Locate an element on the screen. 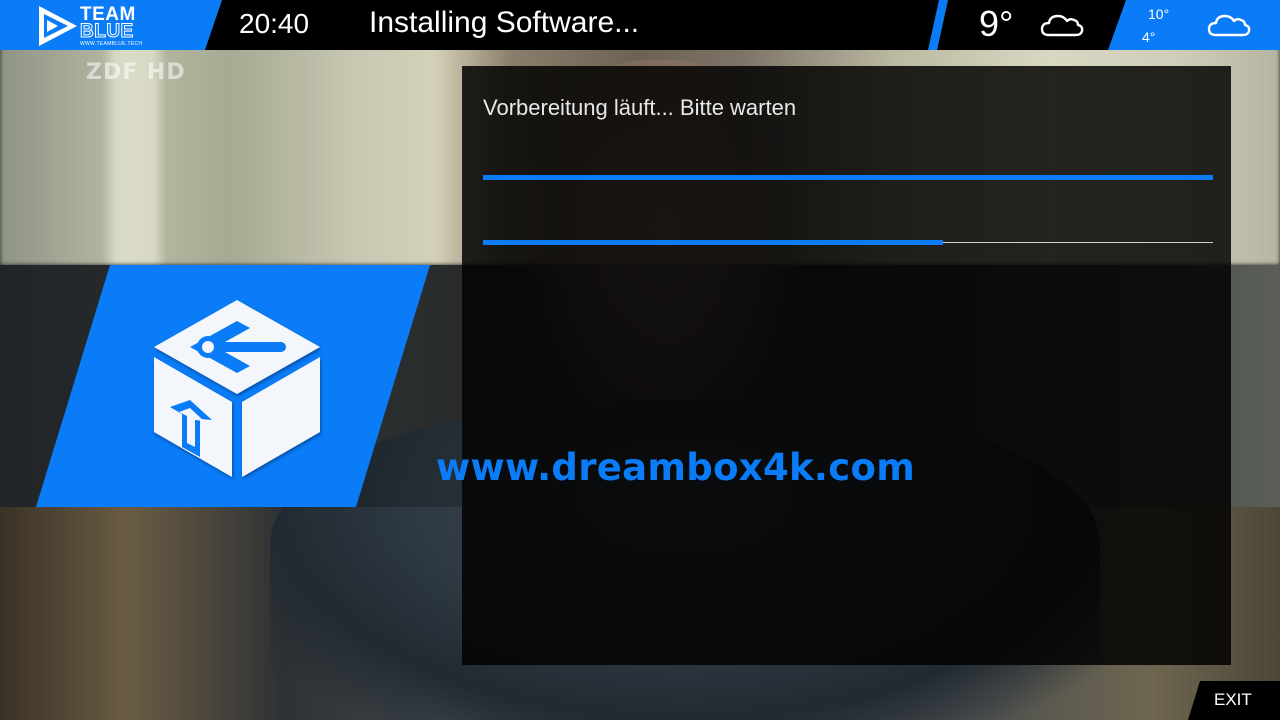 The width and height of the screenshot is (1280, 720). logo-text-blue: BLUE is located at coordinates (107, 31).